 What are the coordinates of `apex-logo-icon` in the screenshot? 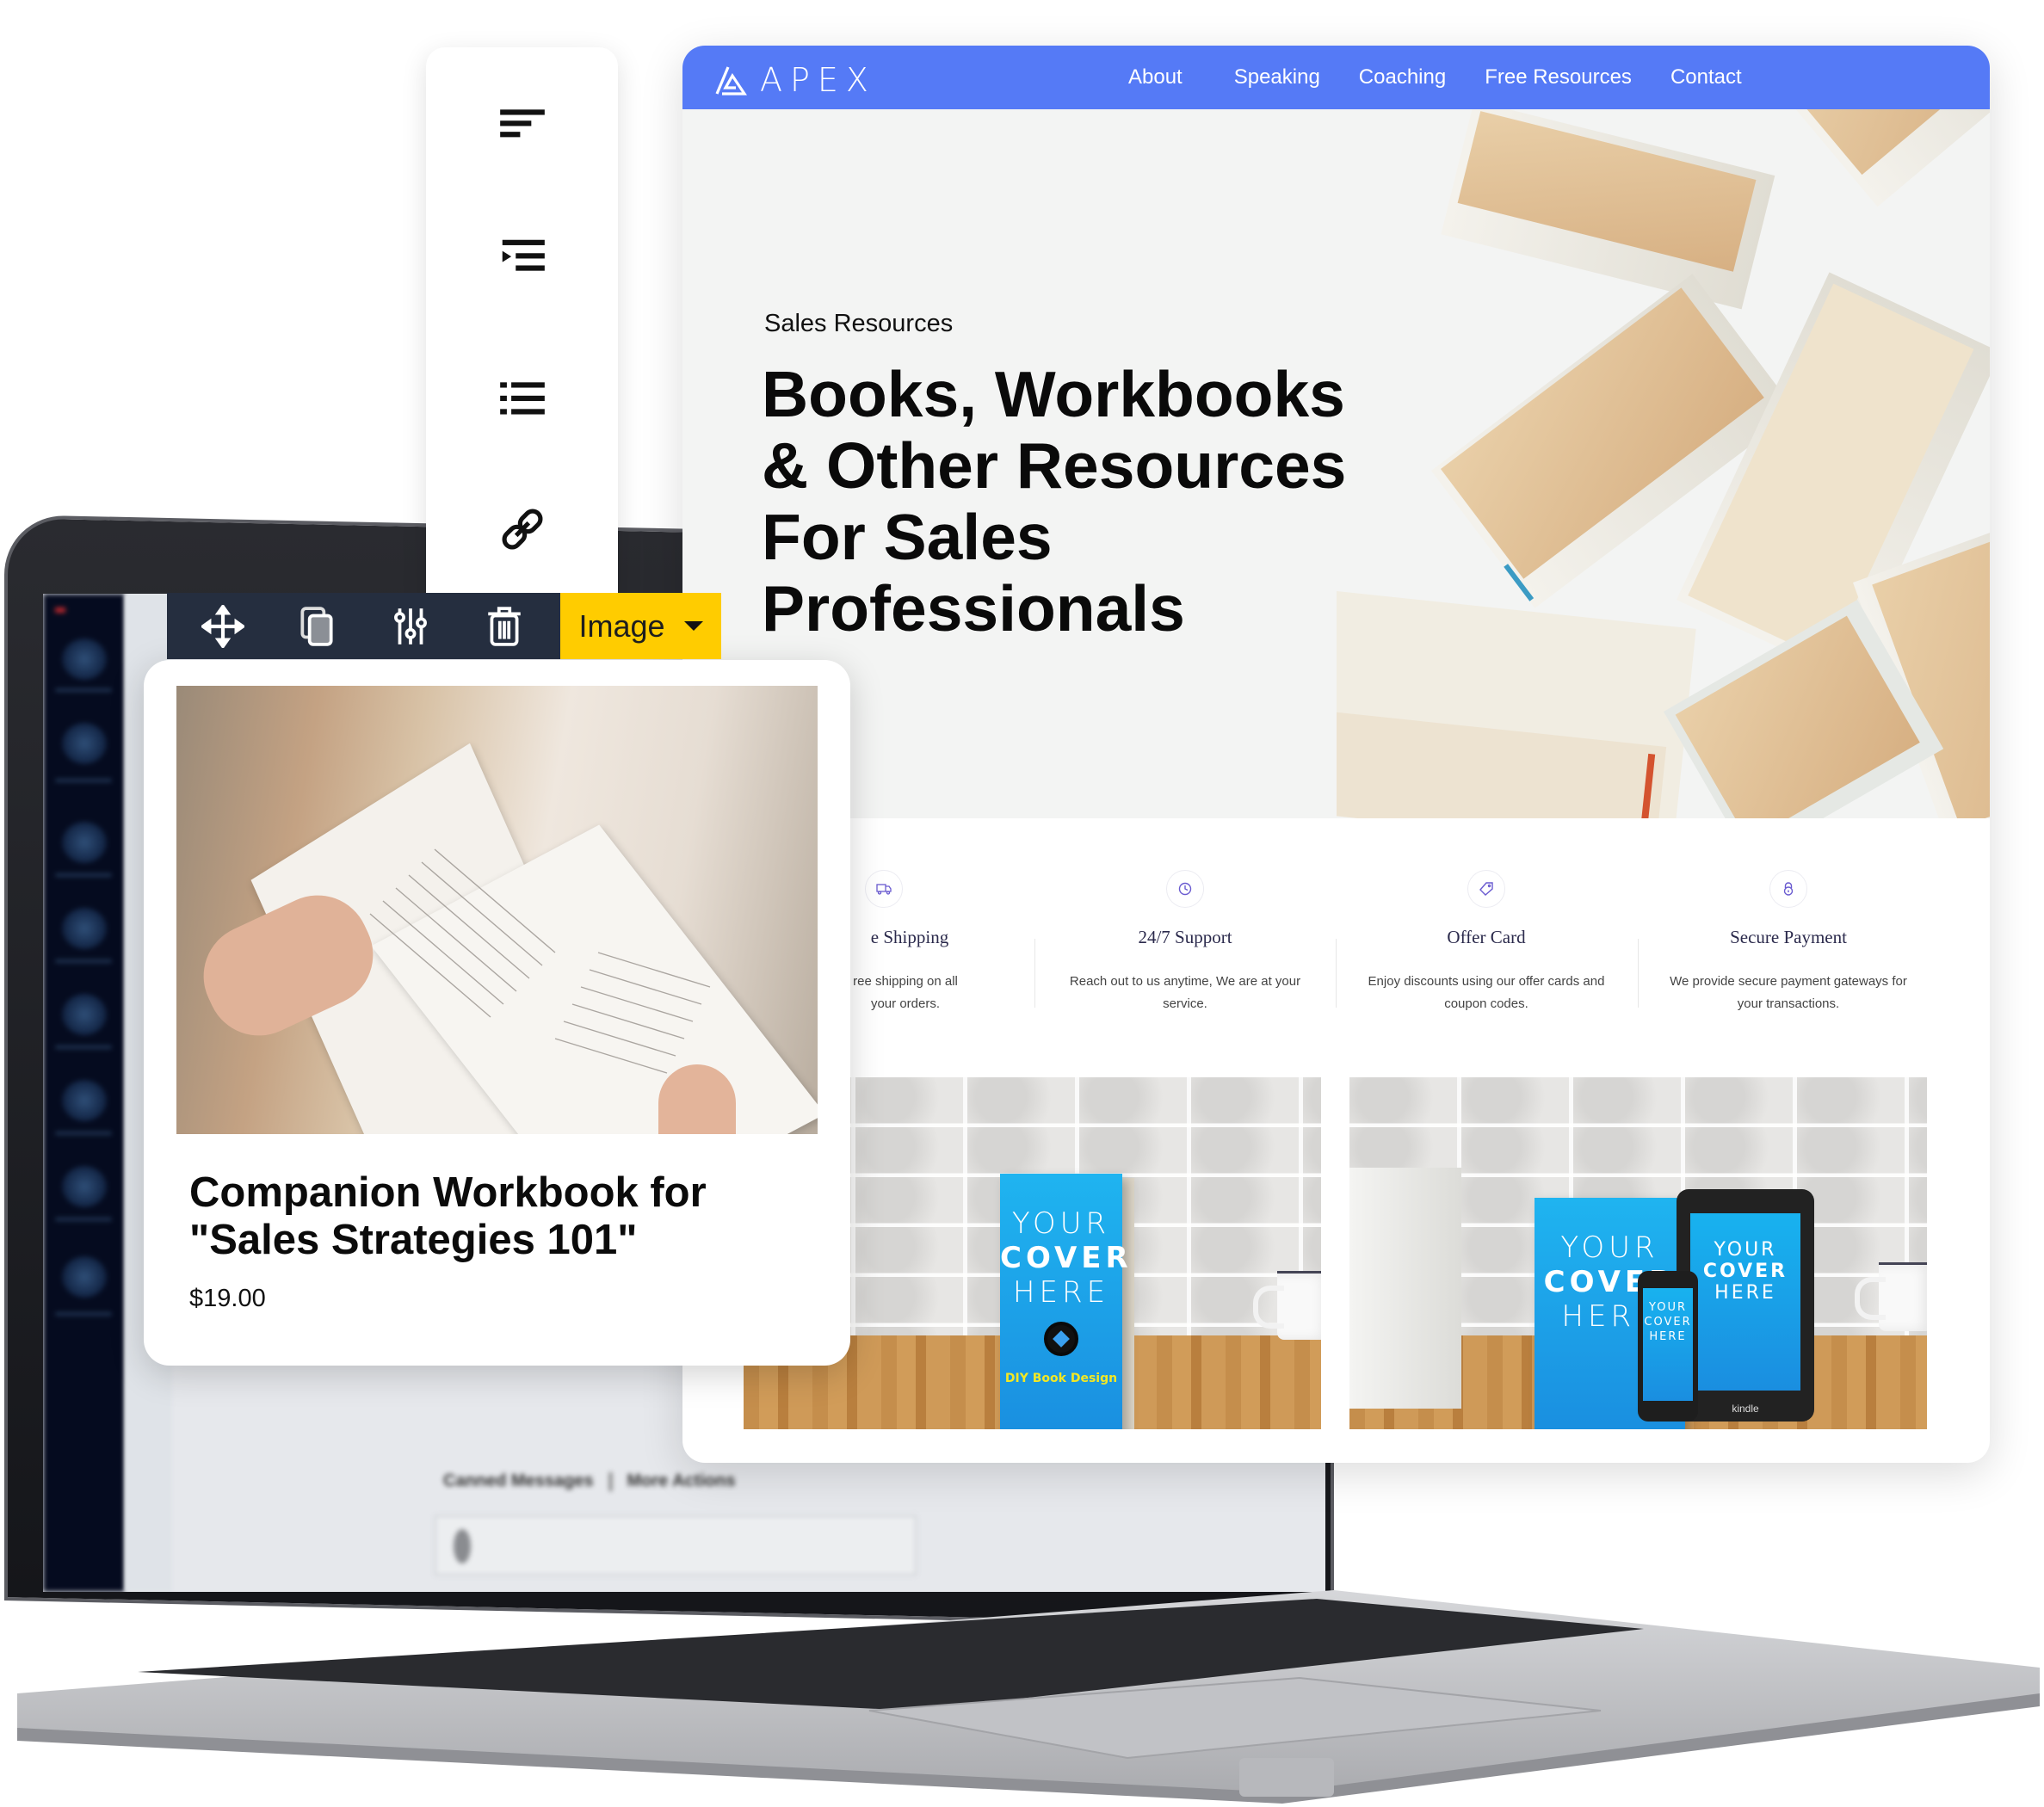 It's located at (731, 81).